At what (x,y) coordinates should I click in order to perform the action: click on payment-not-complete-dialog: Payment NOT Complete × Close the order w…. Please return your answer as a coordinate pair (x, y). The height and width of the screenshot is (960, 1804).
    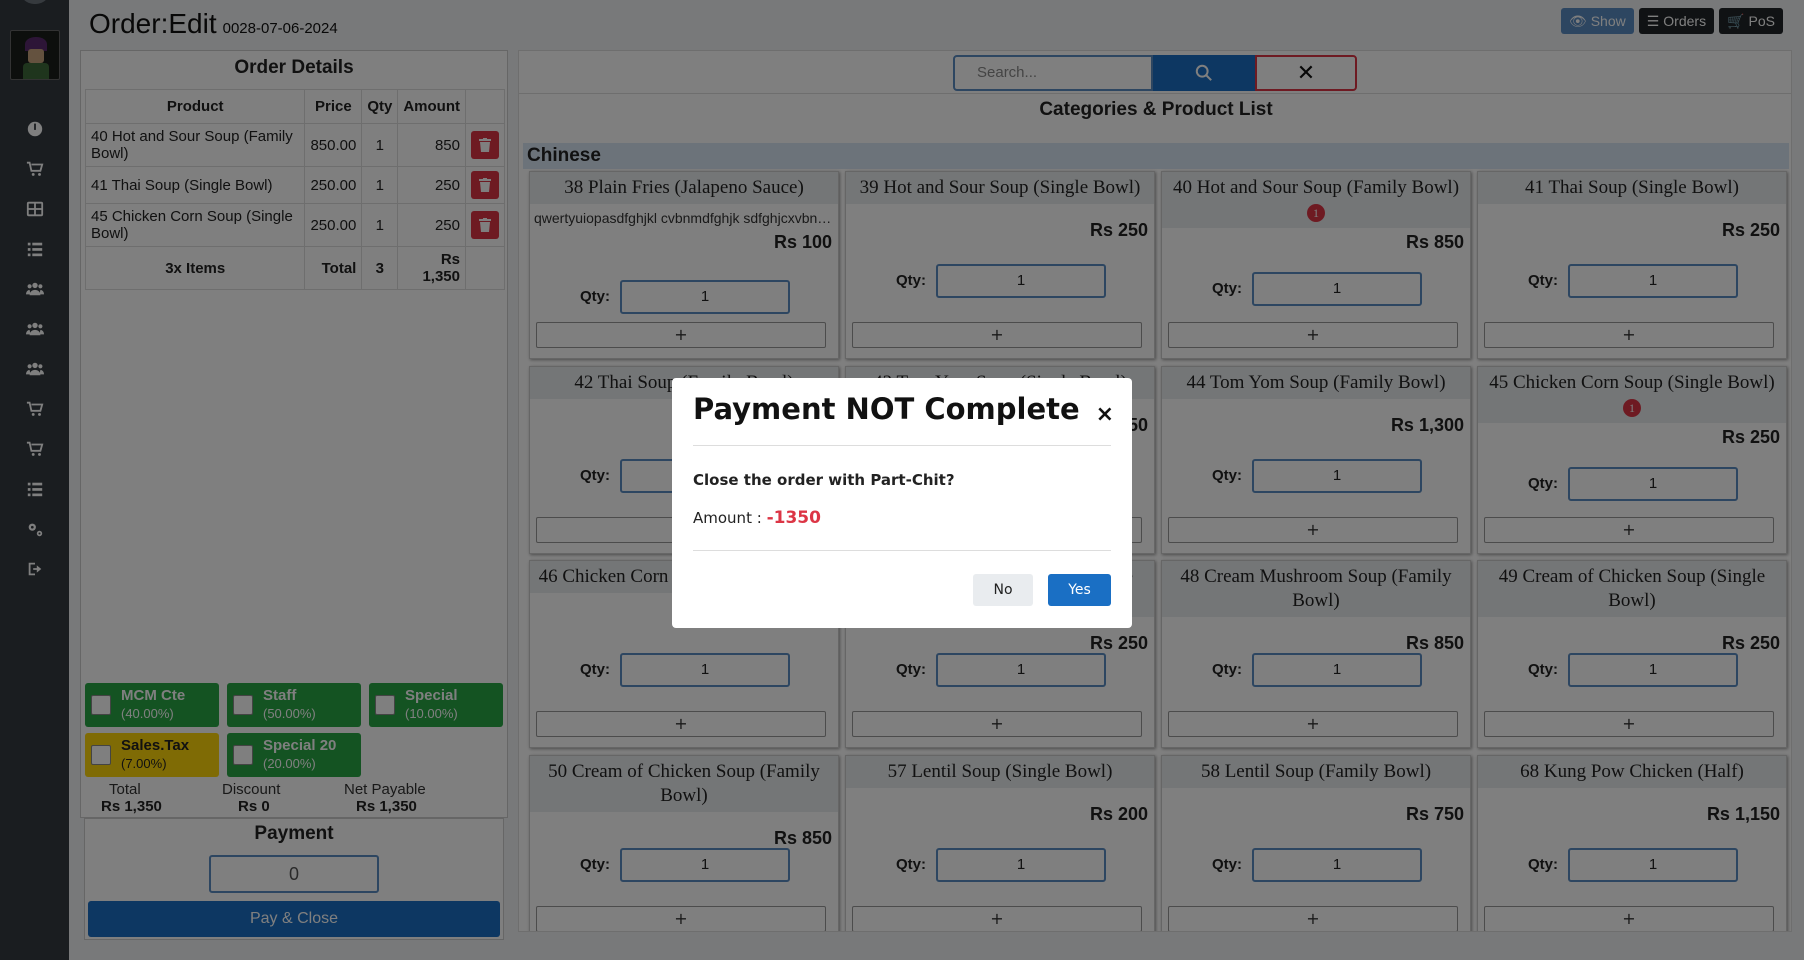
    Looking at the image, I should click on (902, 503).